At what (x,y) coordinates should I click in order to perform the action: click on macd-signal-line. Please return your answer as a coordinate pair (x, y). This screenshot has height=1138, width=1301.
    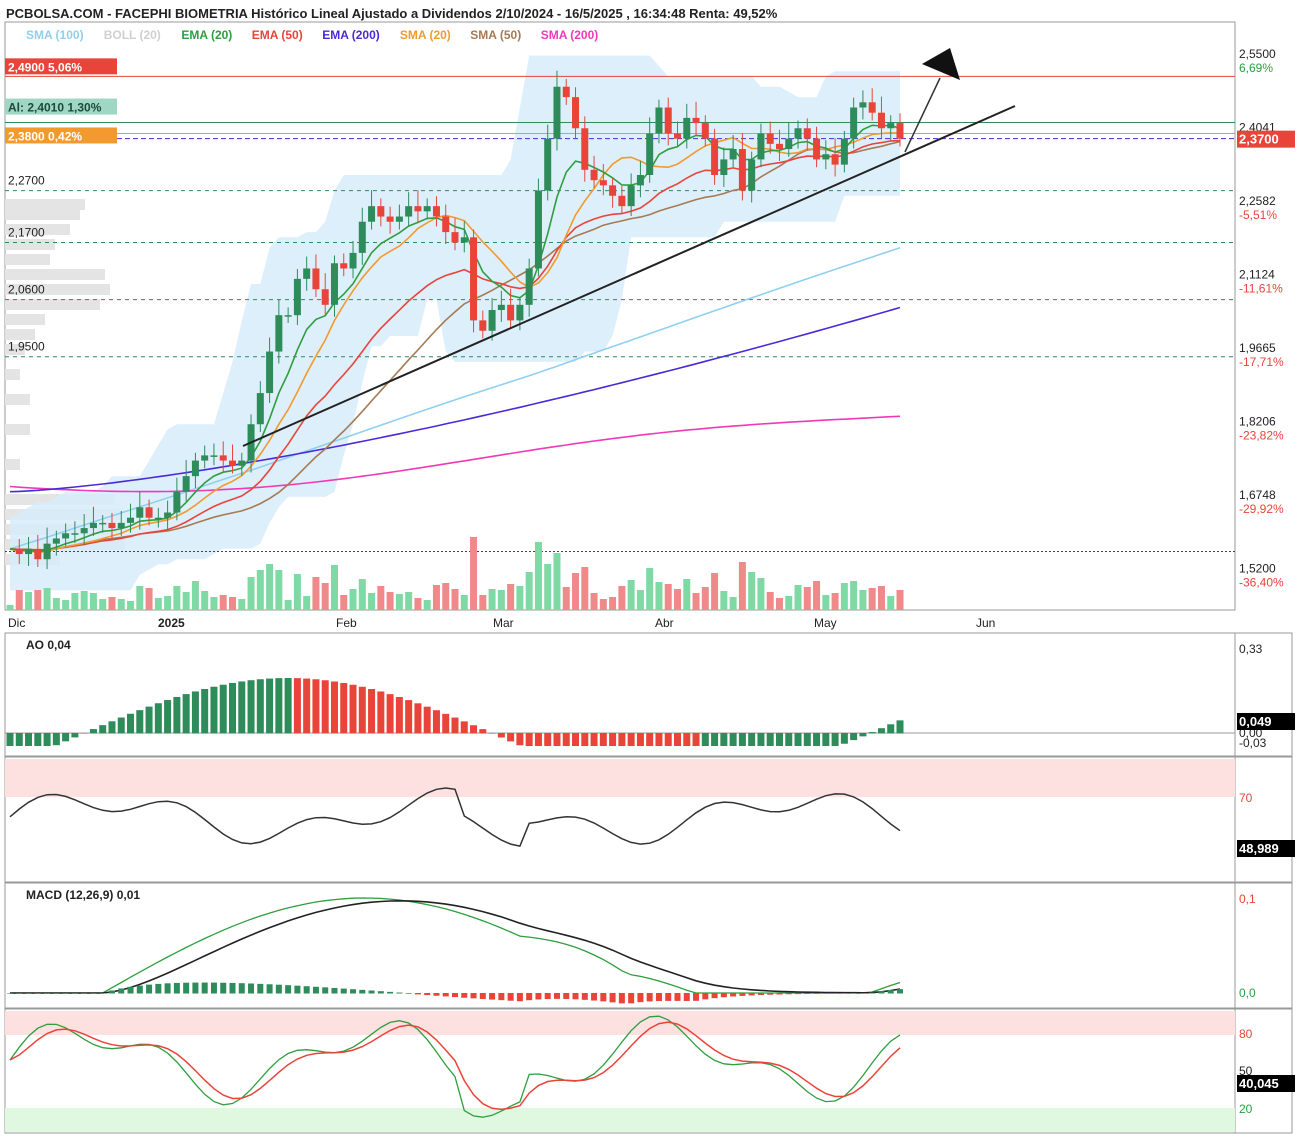
    Looking at the image, I should click on (455, 946).